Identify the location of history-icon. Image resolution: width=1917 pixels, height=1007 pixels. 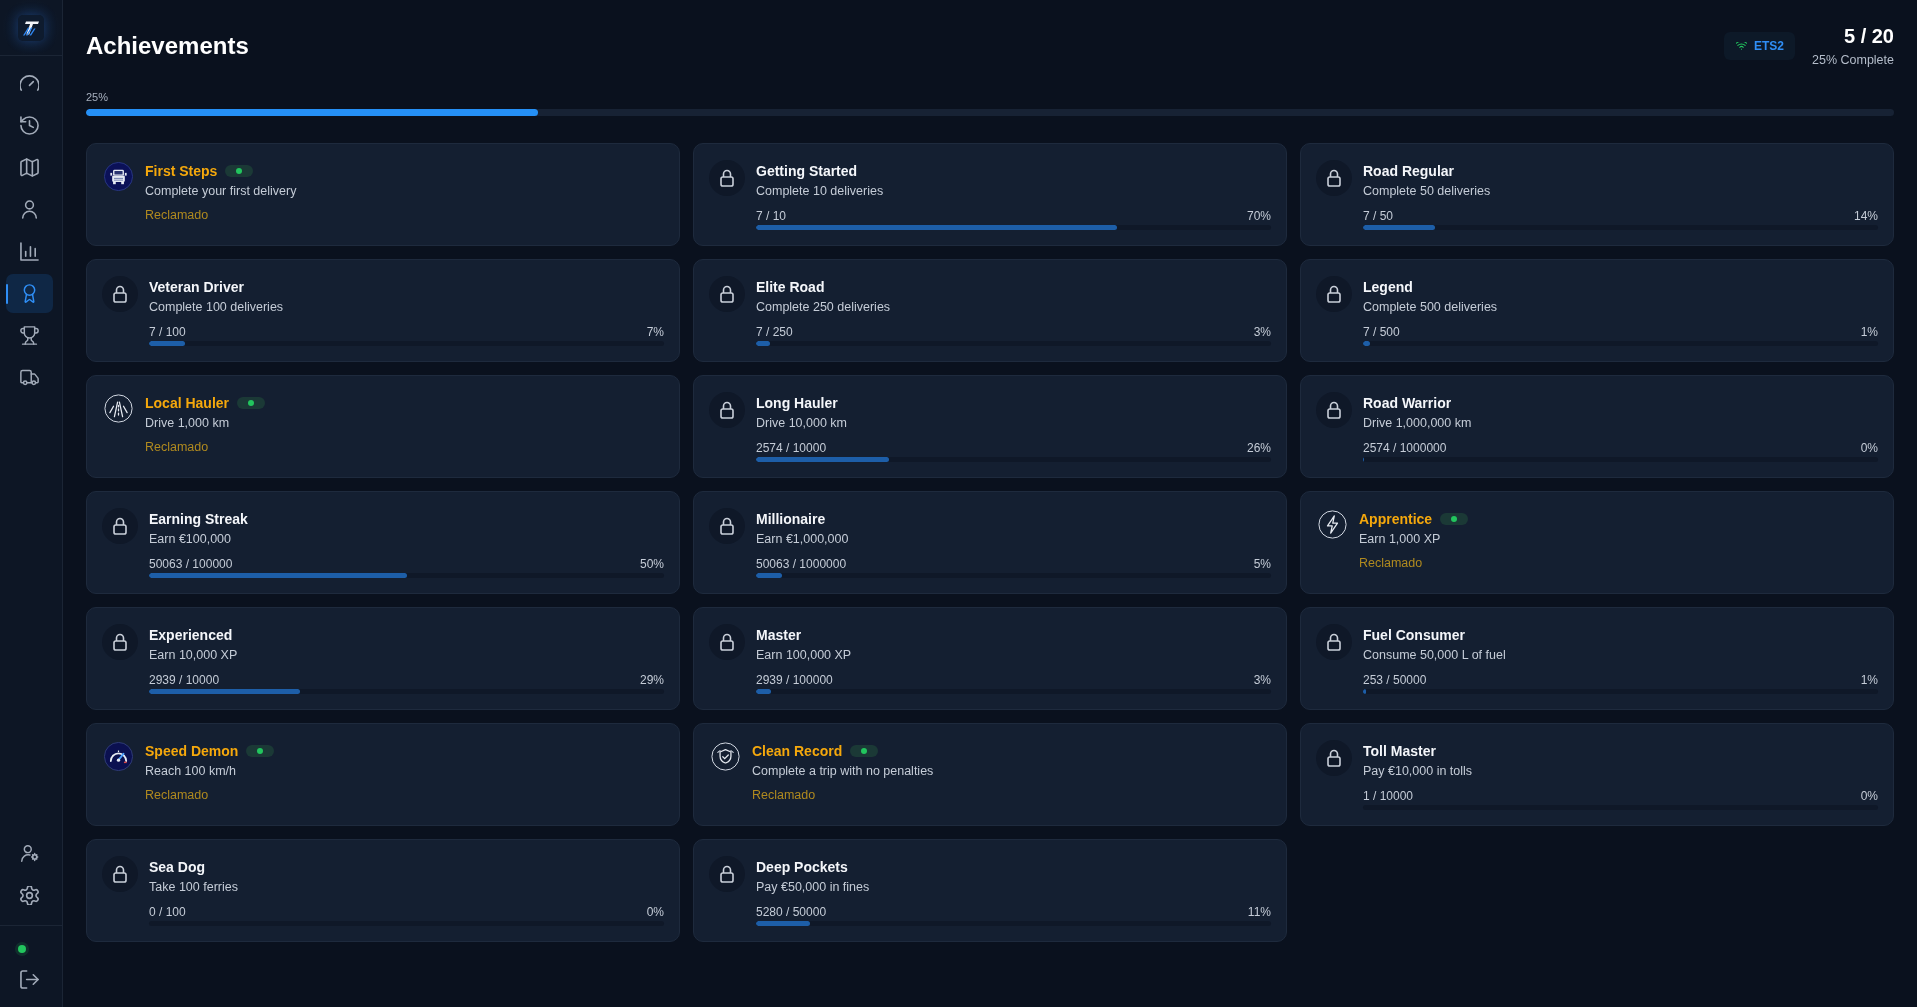
(29, 125).